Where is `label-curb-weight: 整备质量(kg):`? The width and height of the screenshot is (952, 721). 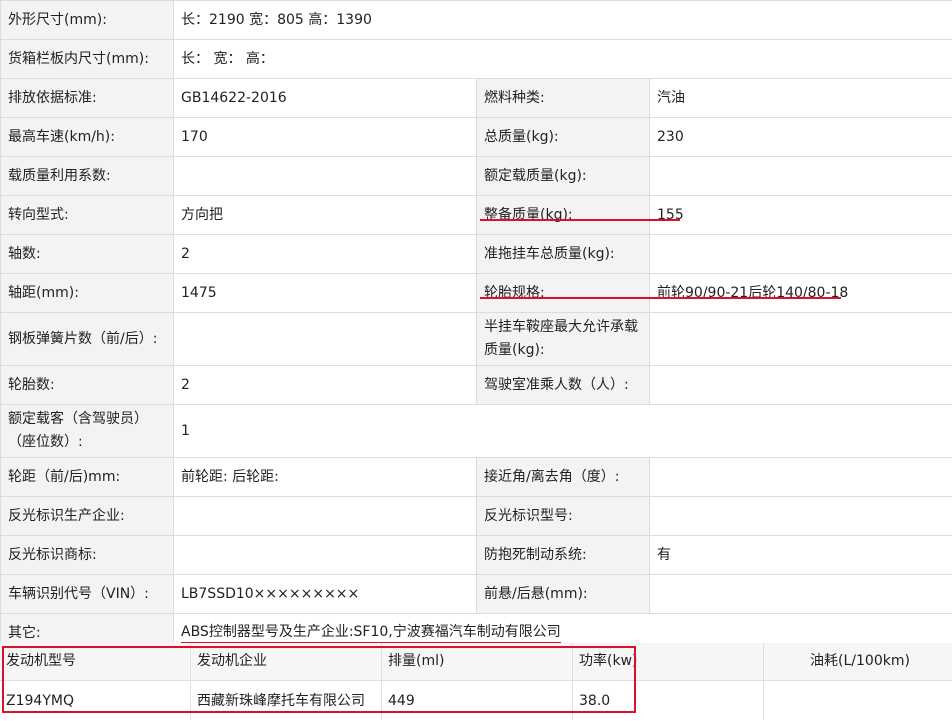
label-curb-weight: 整备质量(kg): is located at coordinates (563, 215).